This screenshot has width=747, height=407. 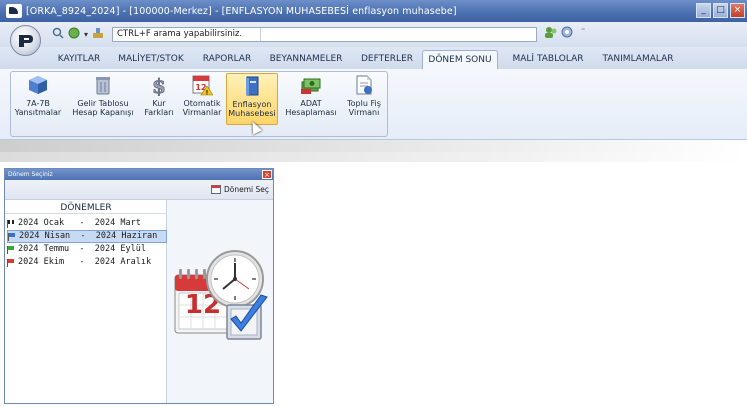 What do you see at coordinates (11, 250) in the screenshot?
I see `green-flag-icon` at bounding box center [11, 250].